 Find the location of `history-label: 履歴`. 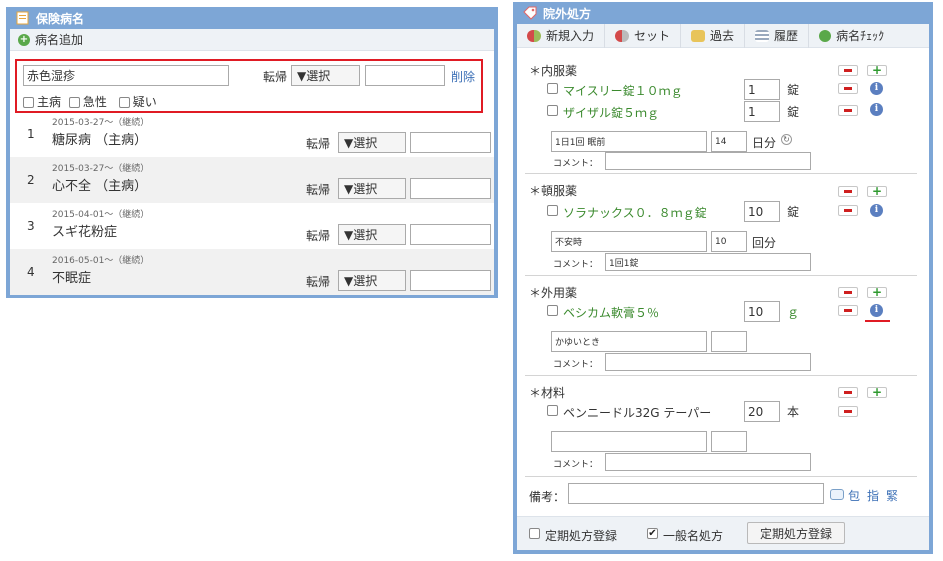

history-label: 履歴 is located at coordinates (786, 36).